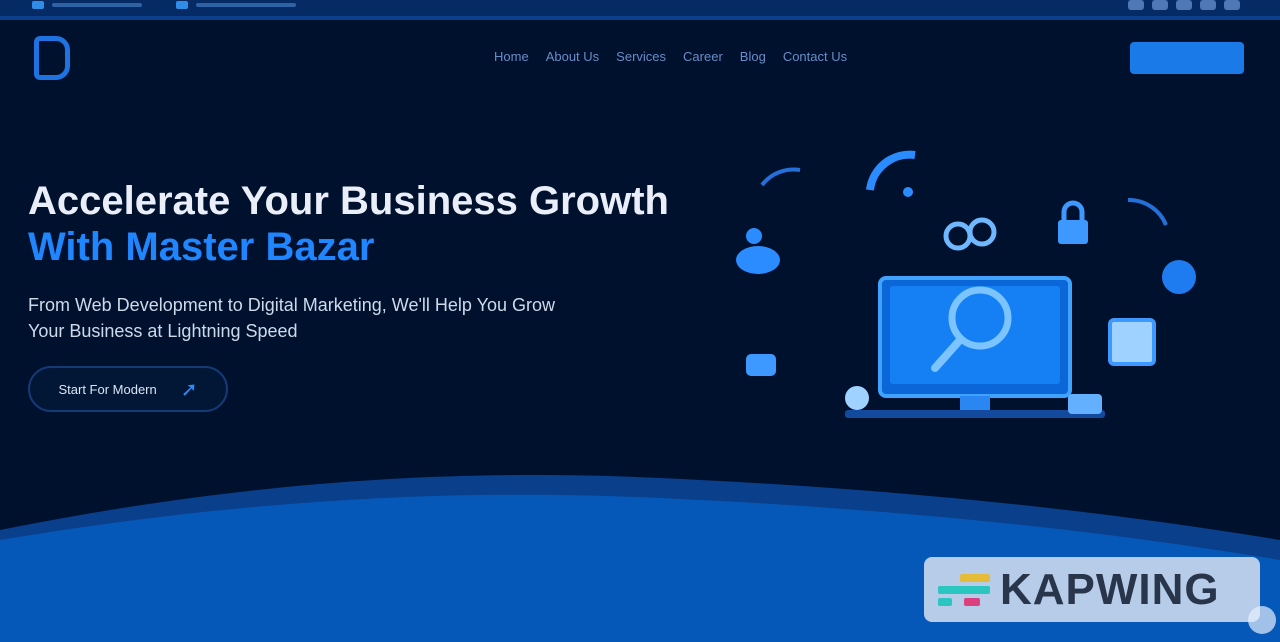 This screenshot has width=1280, height=642. I want to click on headset-icon, so click(758, 251).